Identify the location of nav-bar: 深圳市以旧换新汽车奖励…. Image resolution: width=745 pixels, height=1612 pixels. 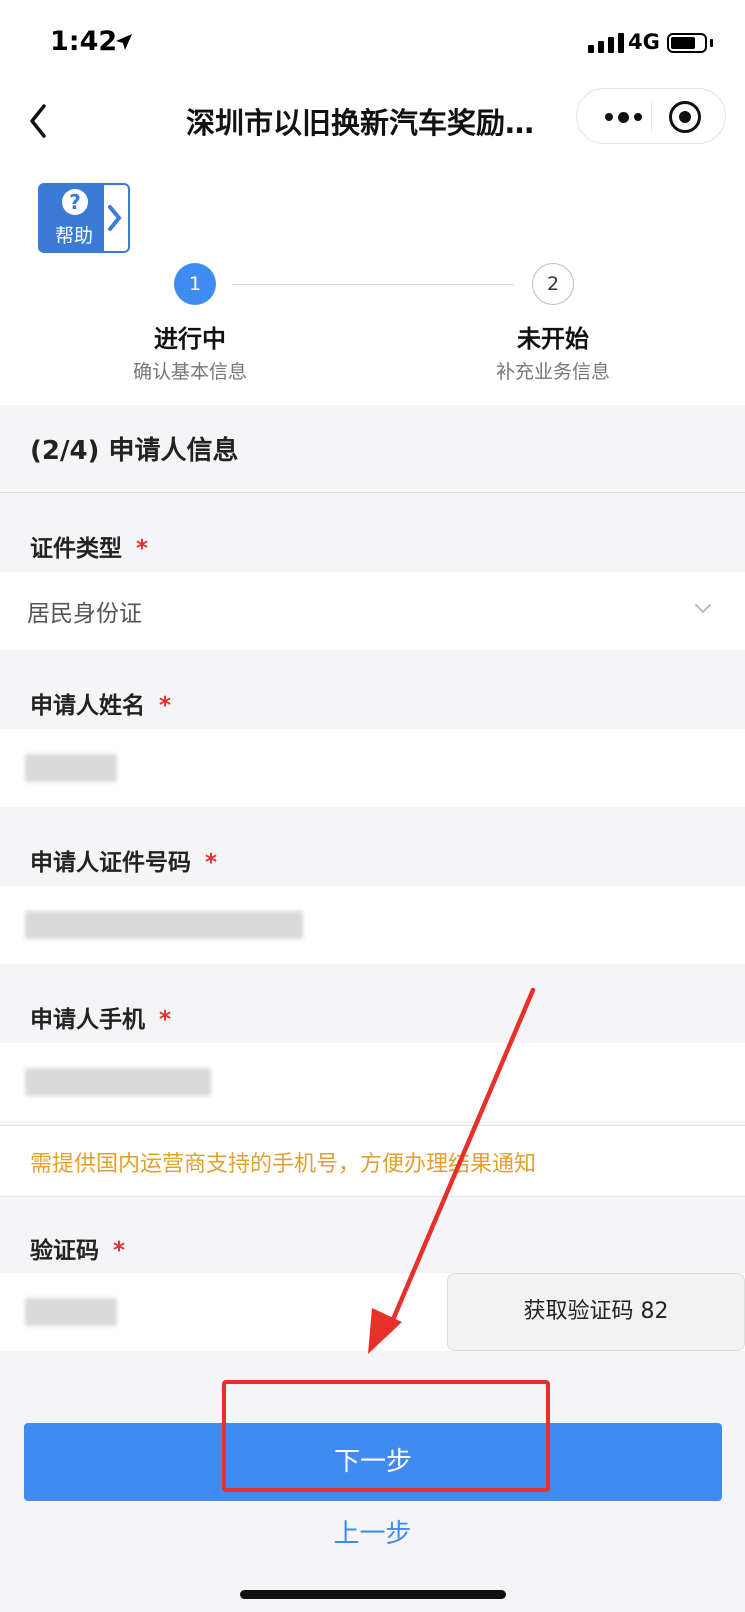
(372, 124).